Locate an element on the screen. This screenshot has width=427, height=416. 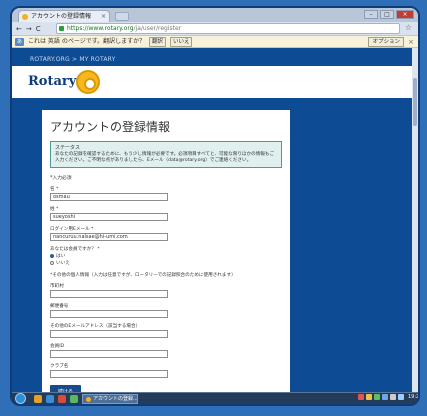
scrollbar-thumb is located at coordinates (415, 102).